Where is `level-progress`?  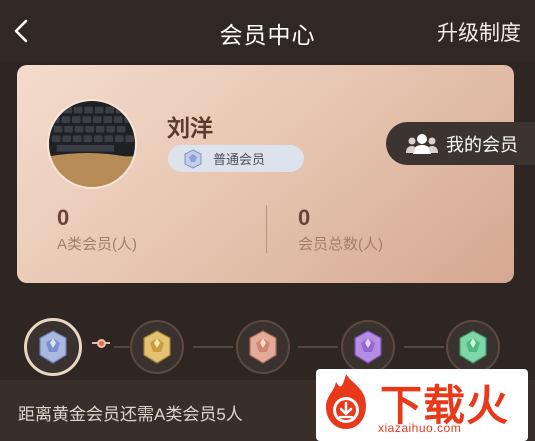
level-progress is located at coordinates (267, 345).